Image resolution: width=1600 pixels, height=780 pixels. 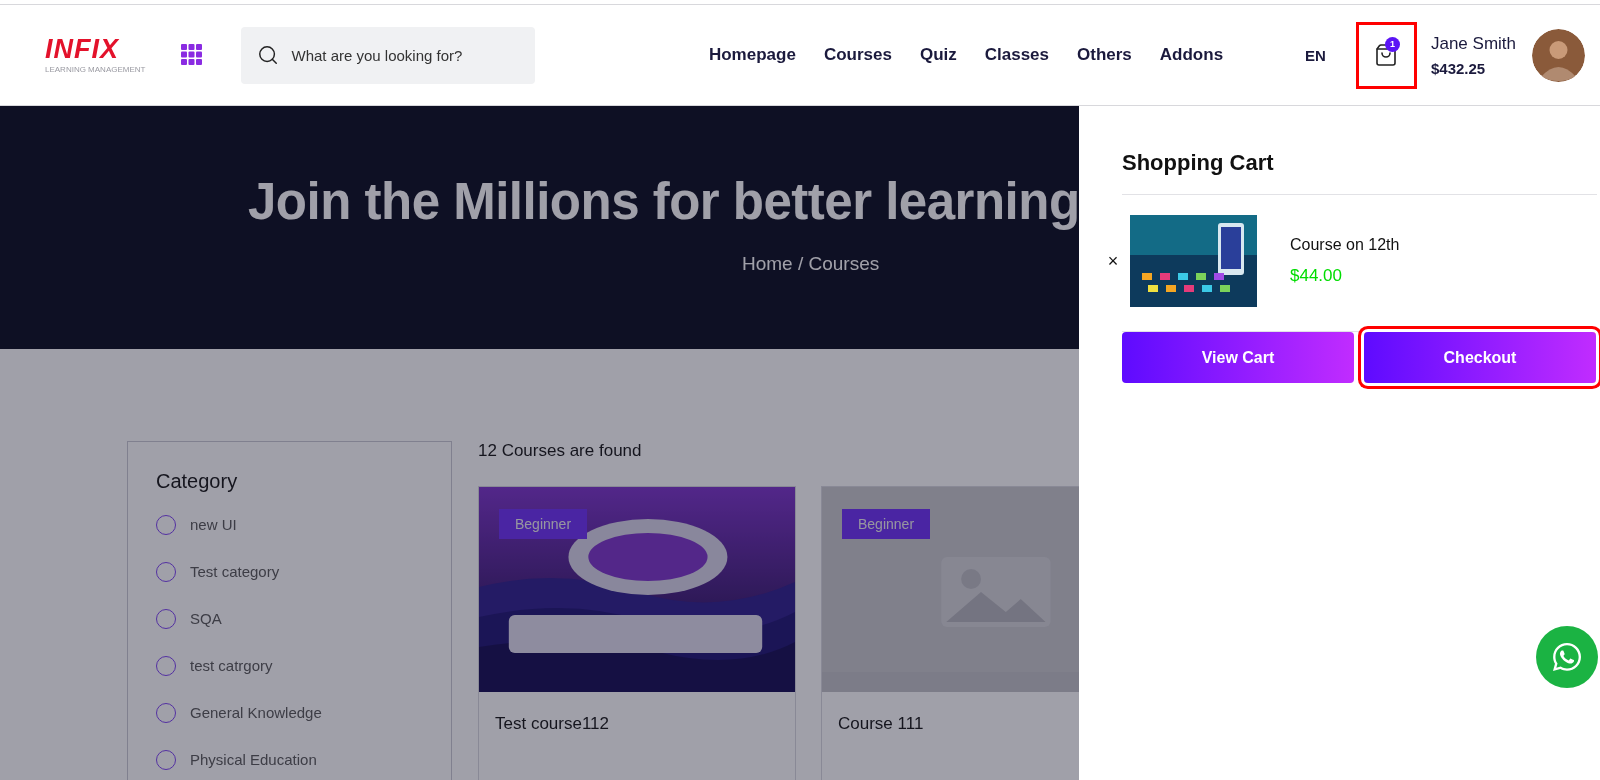 What do you see at coordinates (95, 69) in the screenshot?
I see `logo-tagline: LEARNING MANAGEMENT` at bounding box center [95, 69].